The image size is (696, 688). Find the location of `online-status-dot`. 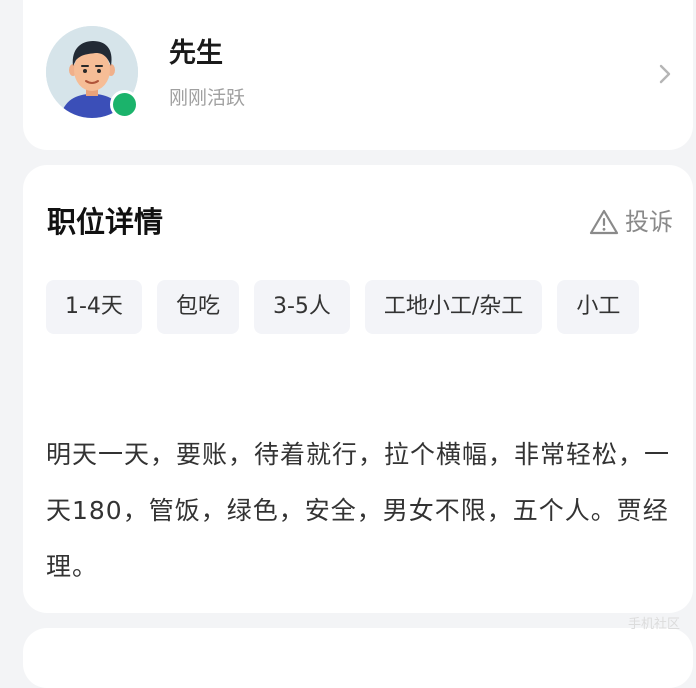

online-status-dot is located at coordinates (124, 104).